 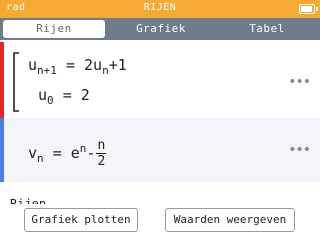 I want to click on fraction: n2, so click(x=101, y=153).